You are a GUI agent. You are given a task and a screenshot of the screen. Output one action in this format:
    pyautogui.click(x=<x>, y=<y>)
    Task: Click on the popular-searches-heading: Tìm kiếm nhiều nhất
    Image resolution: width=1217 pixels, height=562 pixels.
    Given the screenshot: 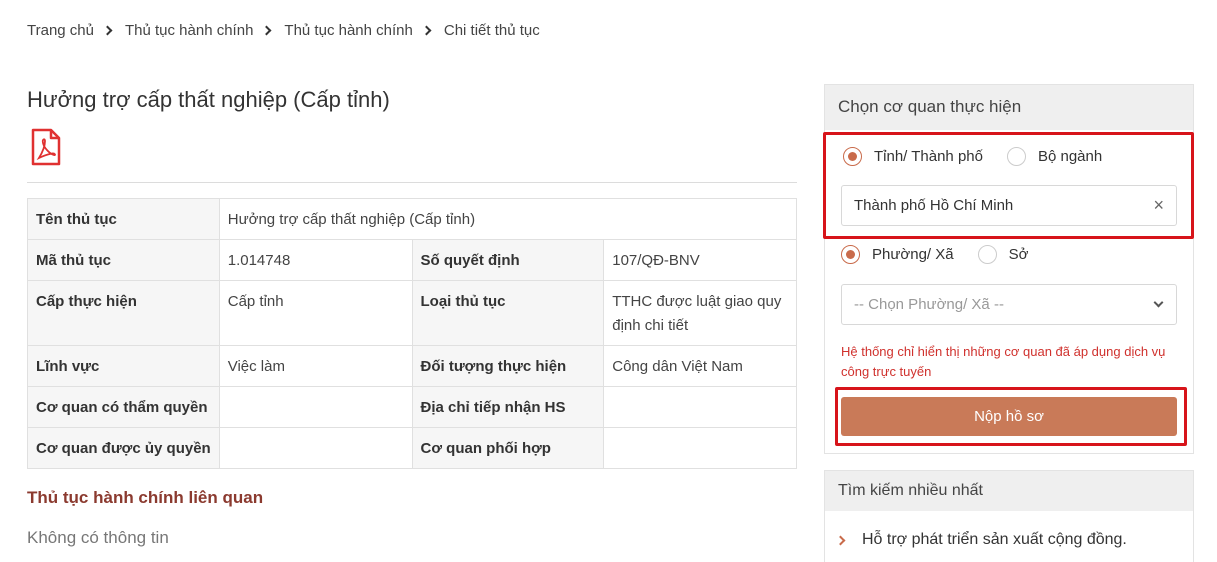 What is the action you would take?
    pyautogui.click(x=1009, y=491)
    